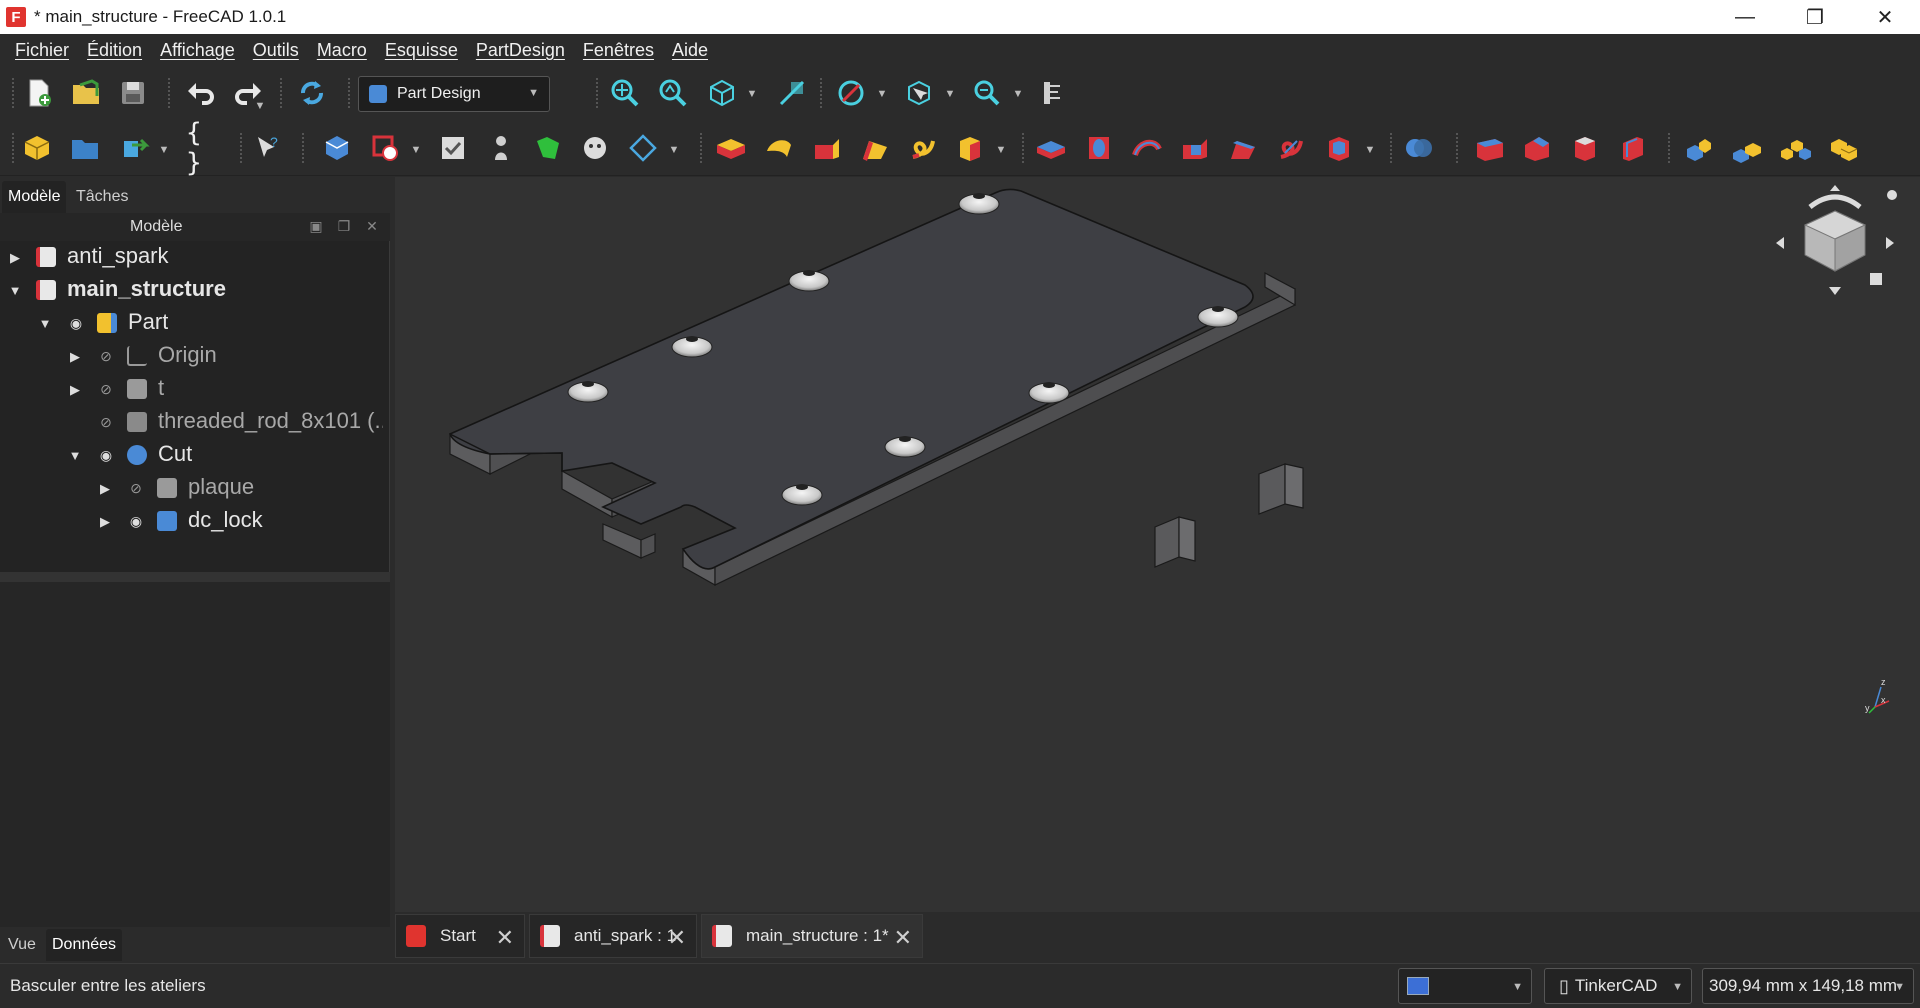  Describe the element at coordinates (195, 521) in the screenshot. I see `tree-item-dc-lock: ▶ ◉ dc_lock` at that location.